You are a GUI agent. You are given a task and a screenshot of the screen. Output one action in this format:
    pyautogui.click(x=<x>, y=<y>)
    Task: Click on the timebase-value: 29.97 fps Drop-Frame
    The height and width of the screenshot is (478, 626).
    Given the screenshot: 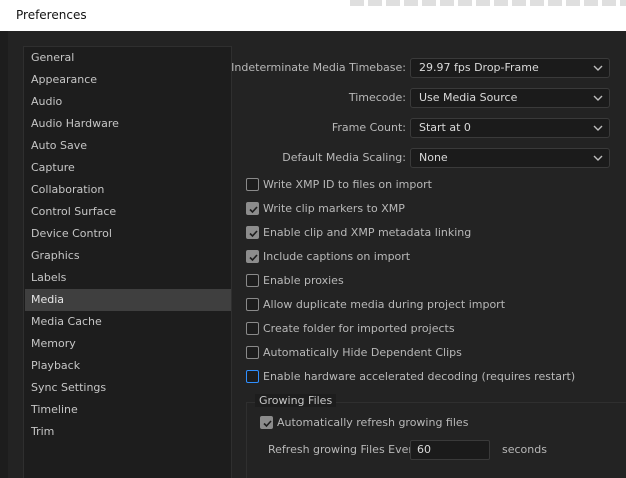 What is the action you would take?
    pyautogui.click(x=479, y=67)
    